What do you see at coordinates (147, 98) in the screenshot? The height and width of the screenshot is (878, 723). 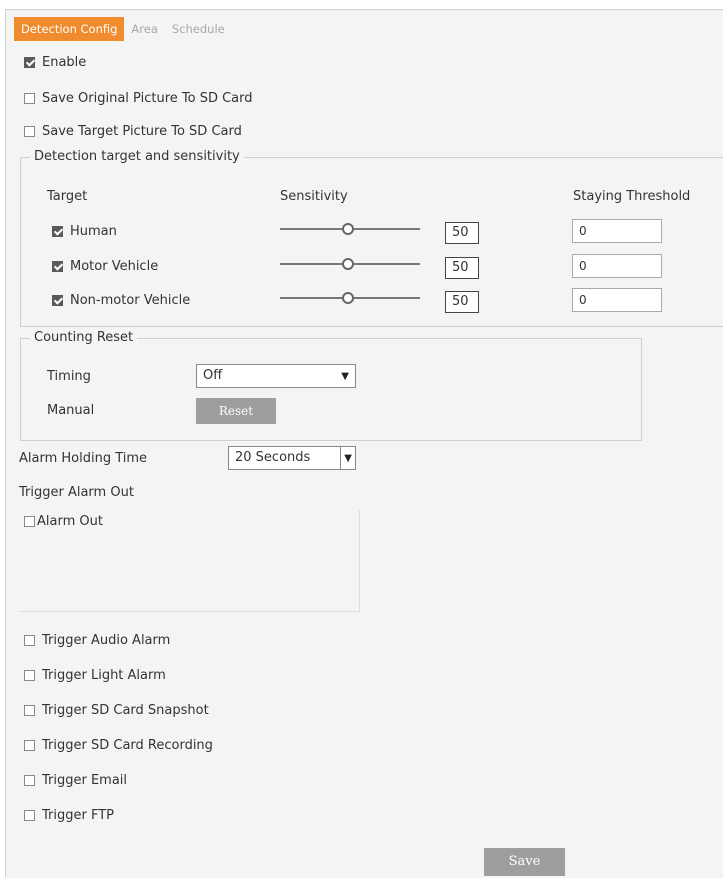 I see `save-original-label: Save Original Picture To SD Card` at bounding box center [147, 98].